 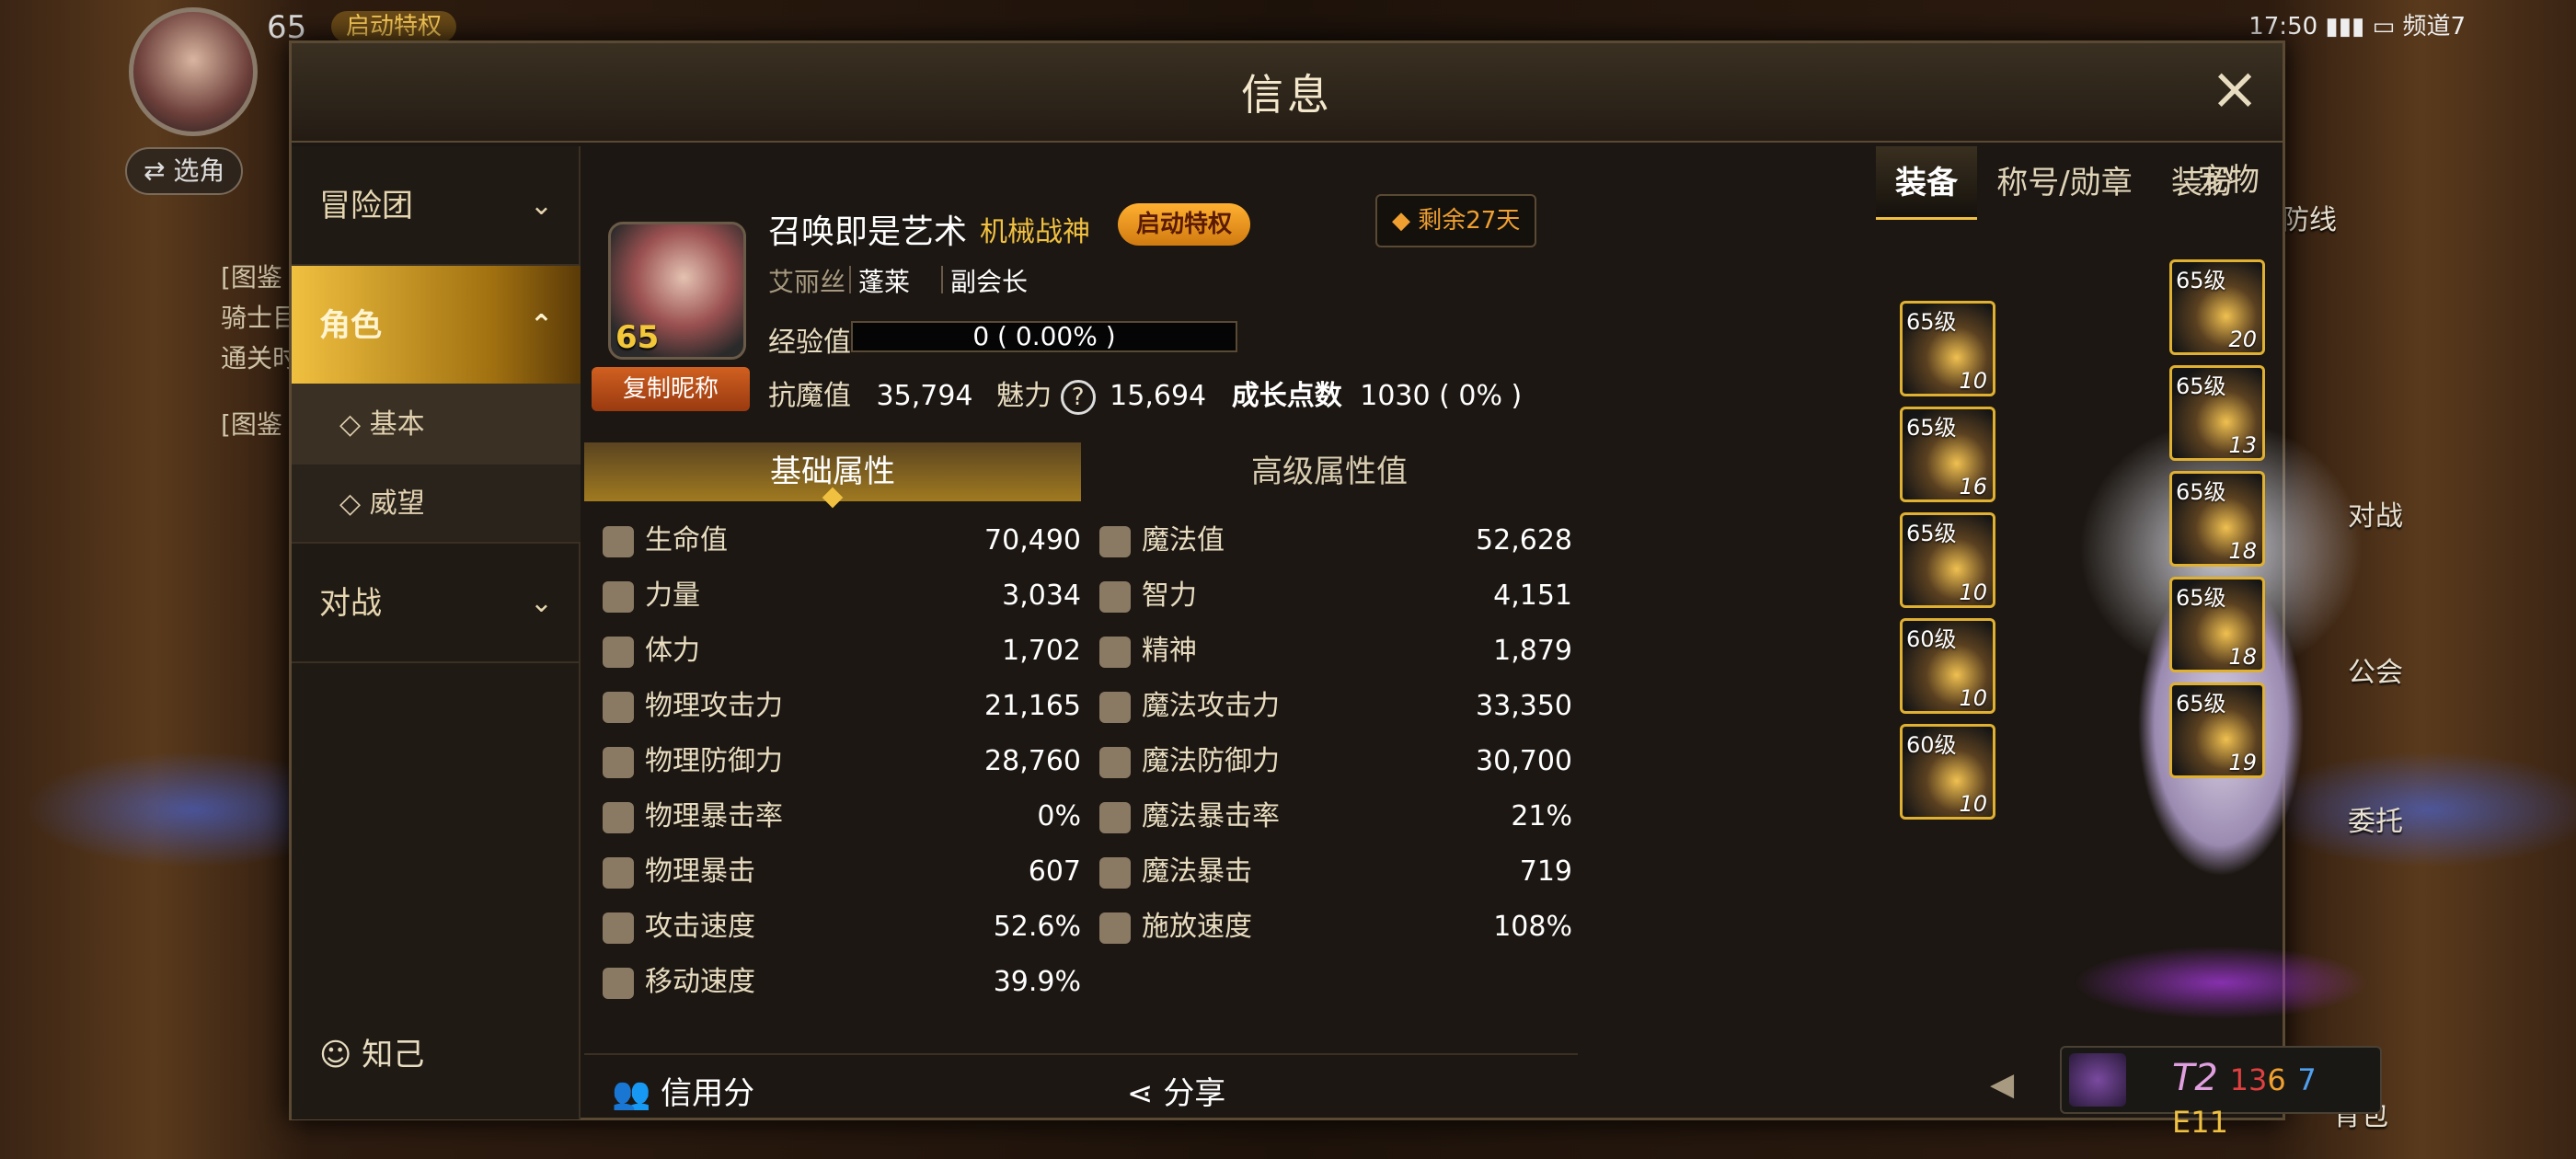 I want to click on attributes-line: 抗魔值 35,794 魅力 ? 15,694 成长点数 1030 ( 0% ), so click(x=1145, y=394).